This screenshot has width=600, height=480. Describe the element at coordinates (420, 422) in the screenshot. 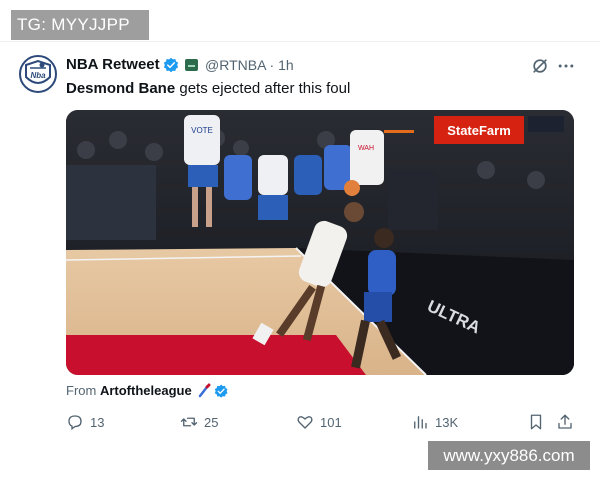

I see `views-chart-icon` at that location.